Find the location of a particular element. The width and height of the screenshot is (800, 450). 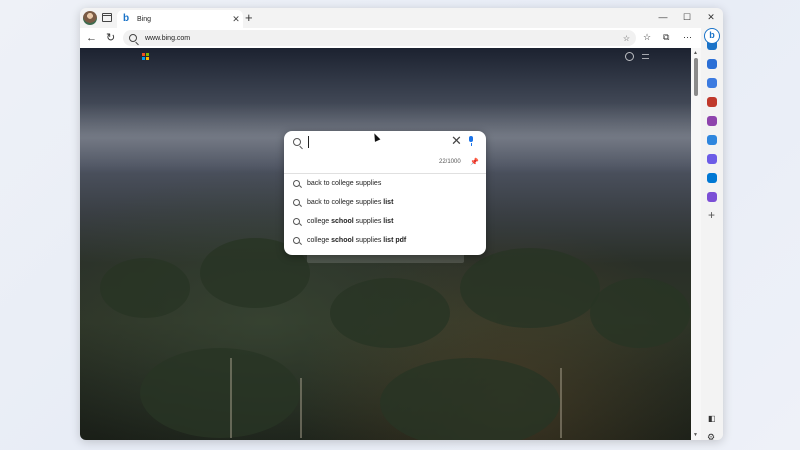

refresh-button: ↻ is located at coordinates (110, 38).